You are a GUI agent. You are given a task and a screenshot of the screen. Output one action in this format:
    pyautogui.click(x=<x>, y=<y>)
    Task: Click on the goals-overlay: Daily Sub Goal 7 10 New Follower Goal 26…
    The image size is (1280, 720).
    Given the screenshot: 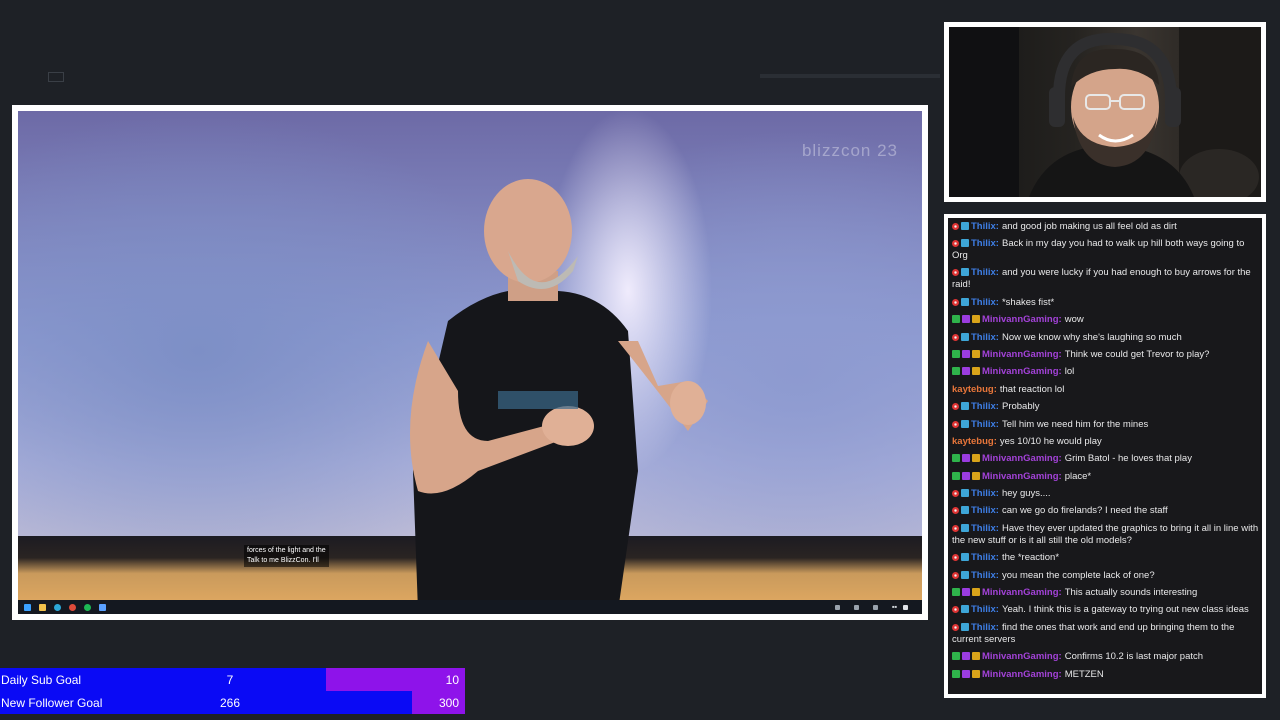 What is the action you would take?
    pyautogui.click(x=232, y=692)
    